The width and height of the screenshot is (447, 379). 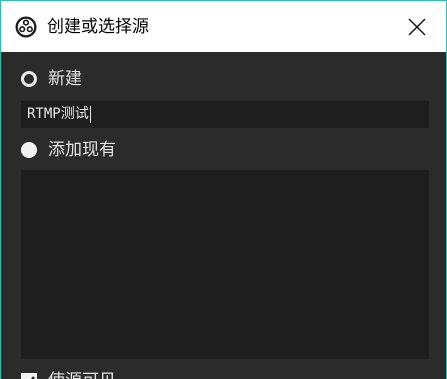 What do you see at coordinates (65, 79) in the screenshot?
I see `create-new-label: 新建` at bounding box center [65, 79].